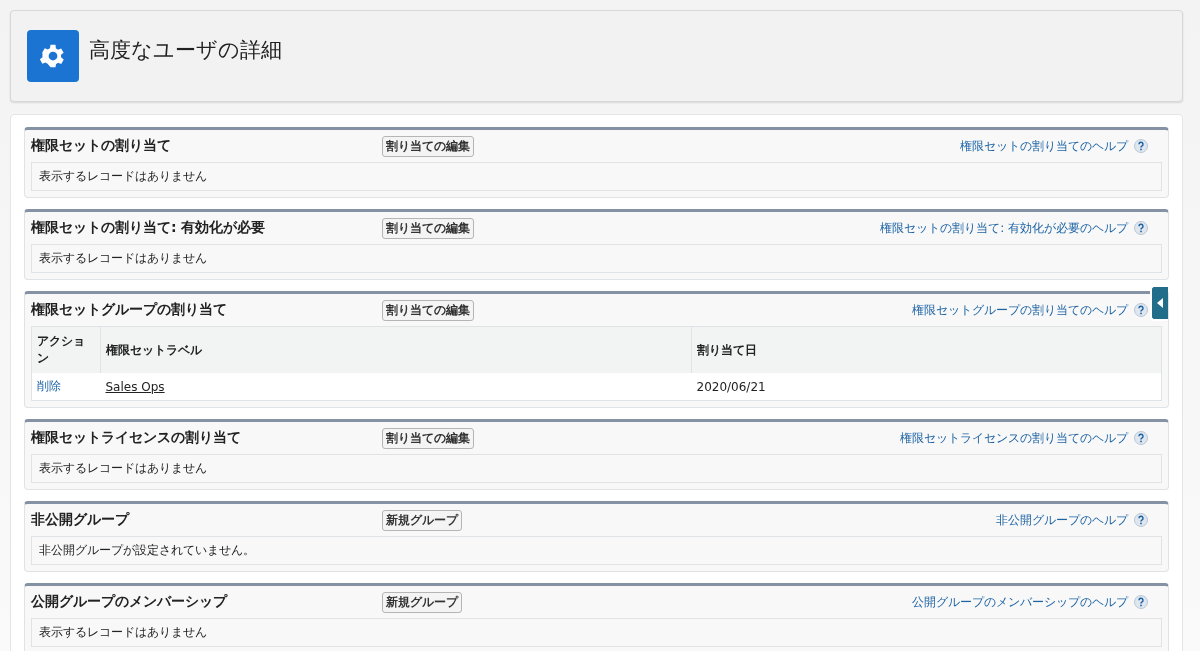 This screenshot has height=651, width=1200. I want to click on page-title: 高度なユーザの詳細, so click(185, 50).